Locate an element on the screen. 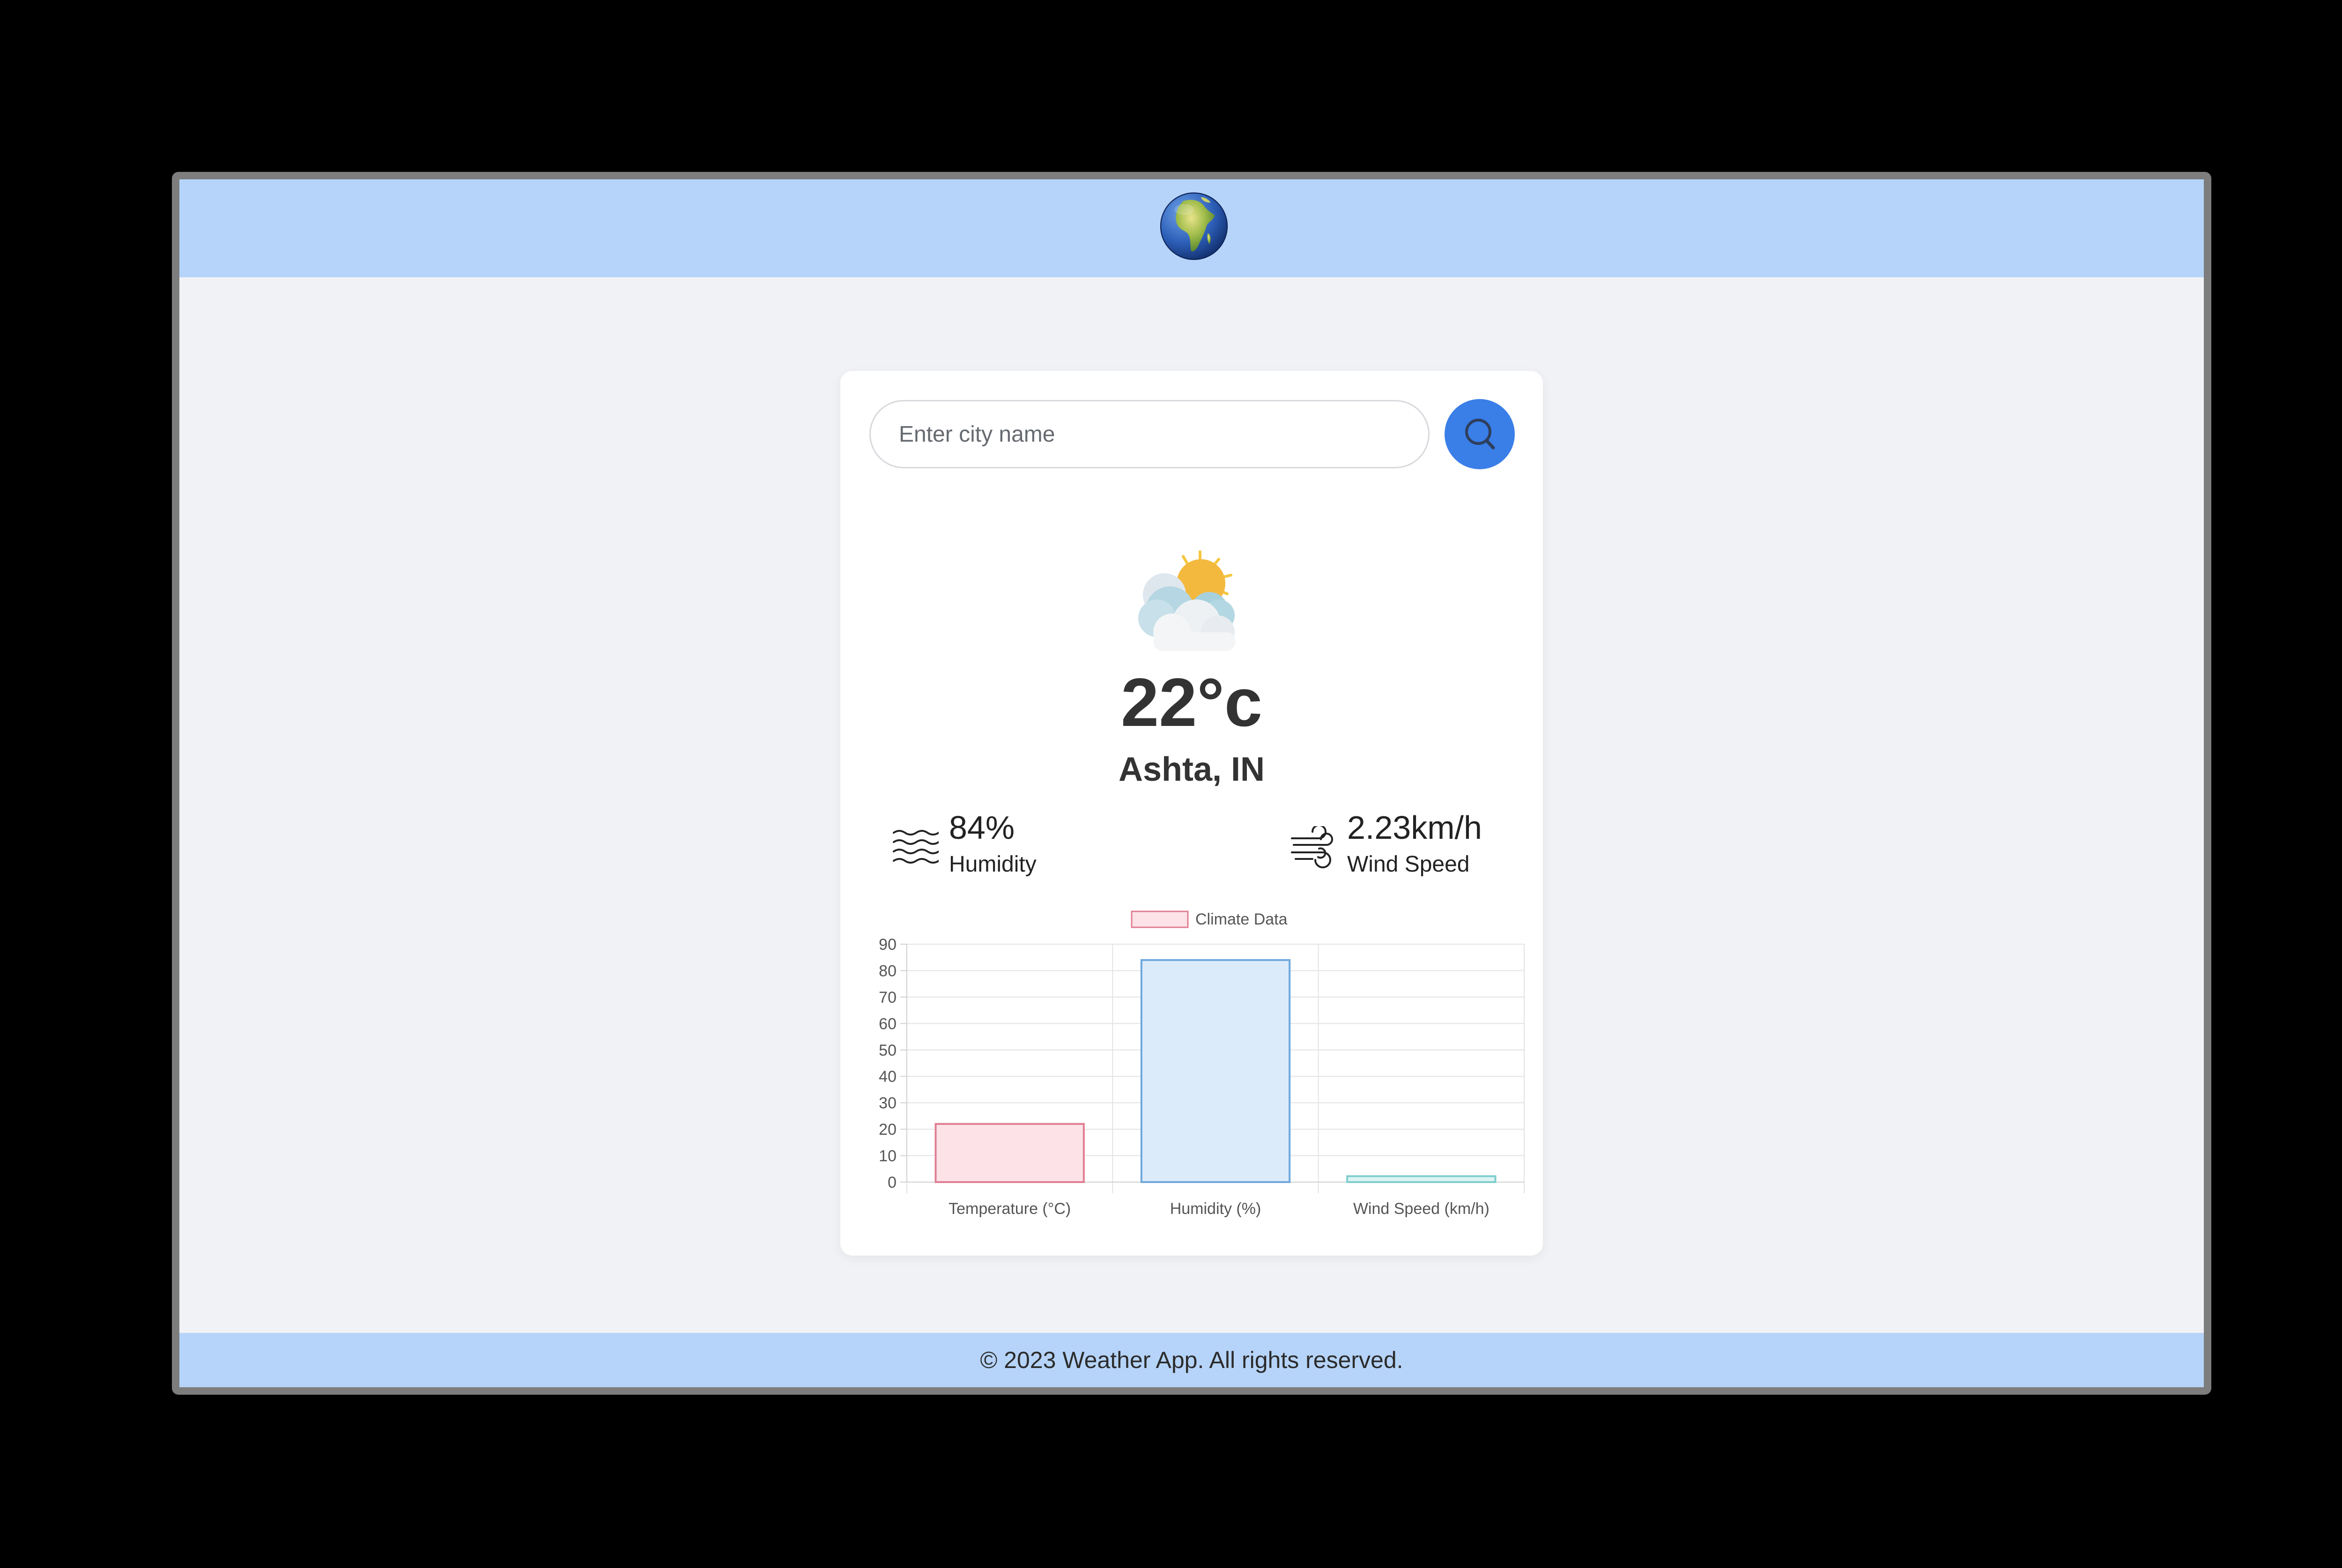 The height and width of the screenshot is (1568, 2342). copyright-text: © 2023 Weather App. All rights reserved. is located at coordinates (1191, 1360).